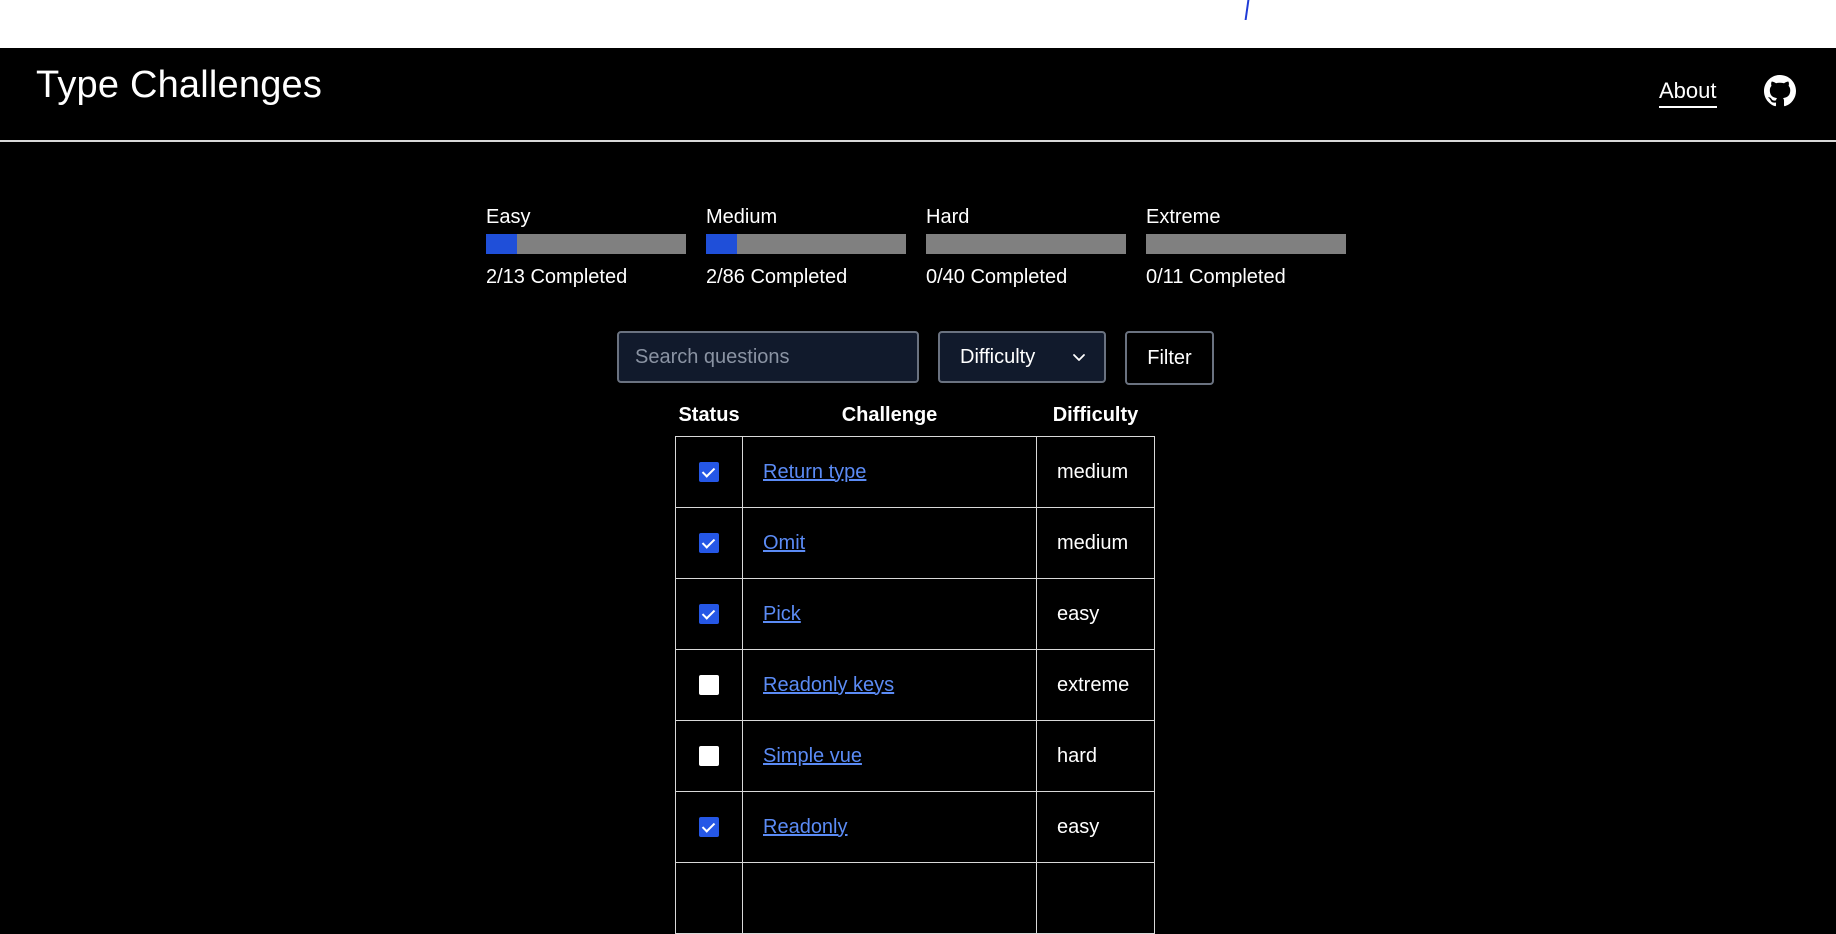  Describe the element at coordinates (918, 24) in the screenshot. I see `browser-top-strip` at that location.